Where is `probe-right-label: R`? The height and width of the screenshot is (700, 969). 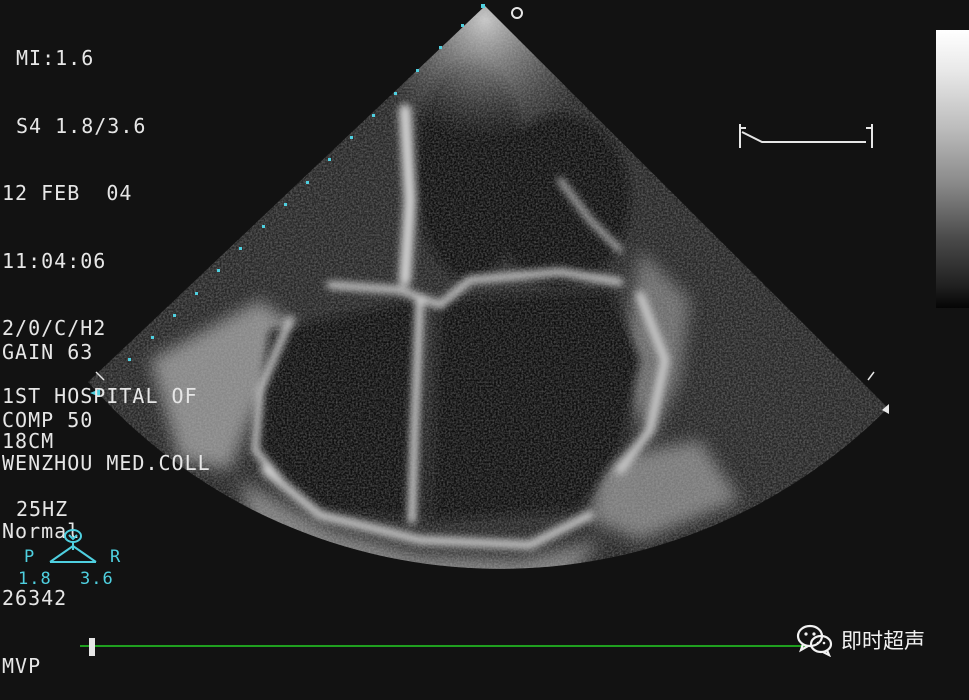
probe-right-label: R is located at coordinates (116, 557).